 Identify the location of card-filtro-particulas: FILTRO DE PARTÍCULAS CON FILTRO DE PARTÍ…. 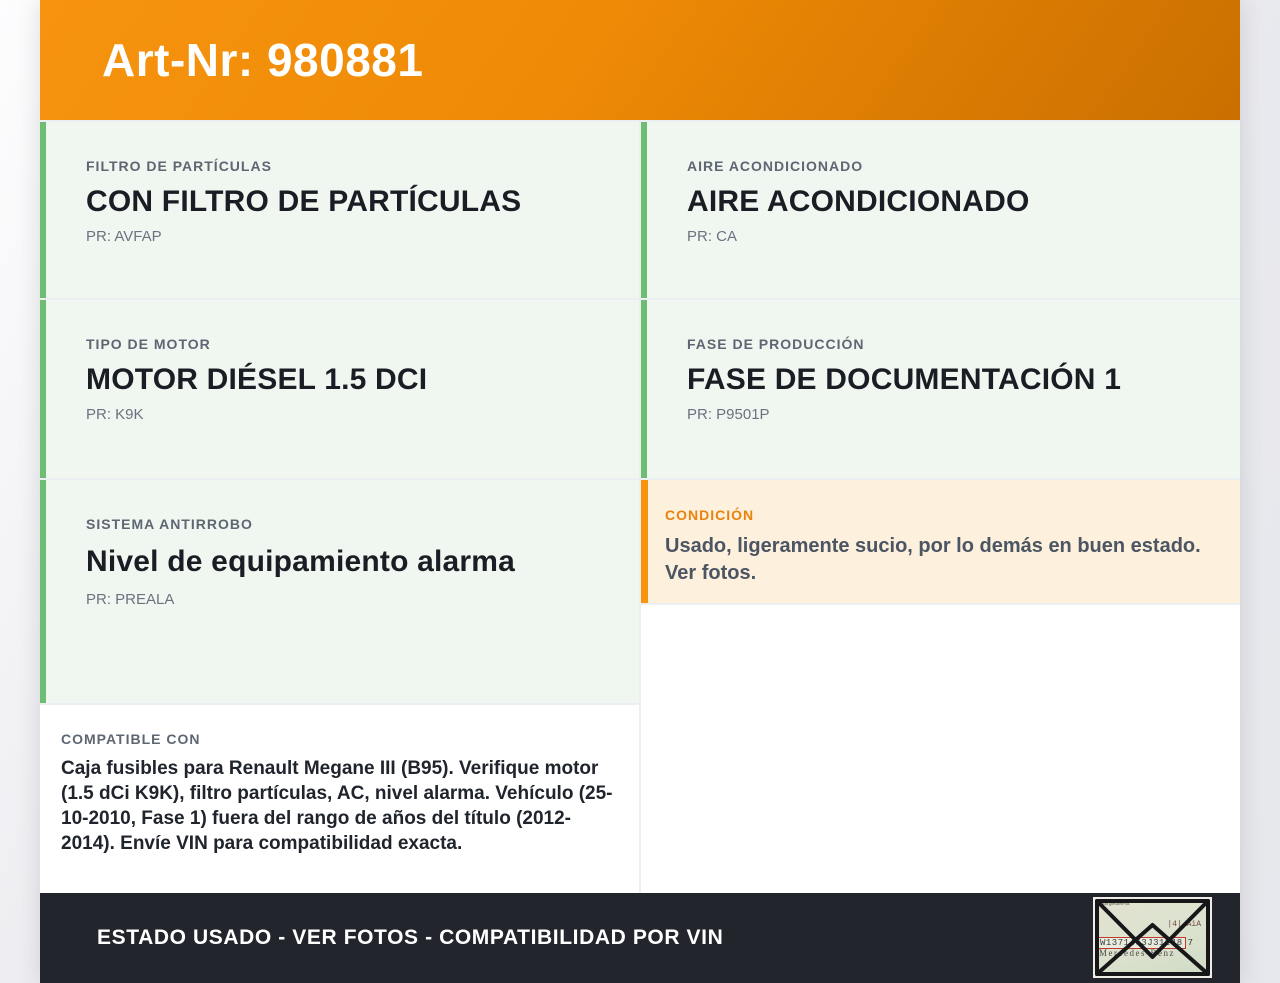
(339, 210).